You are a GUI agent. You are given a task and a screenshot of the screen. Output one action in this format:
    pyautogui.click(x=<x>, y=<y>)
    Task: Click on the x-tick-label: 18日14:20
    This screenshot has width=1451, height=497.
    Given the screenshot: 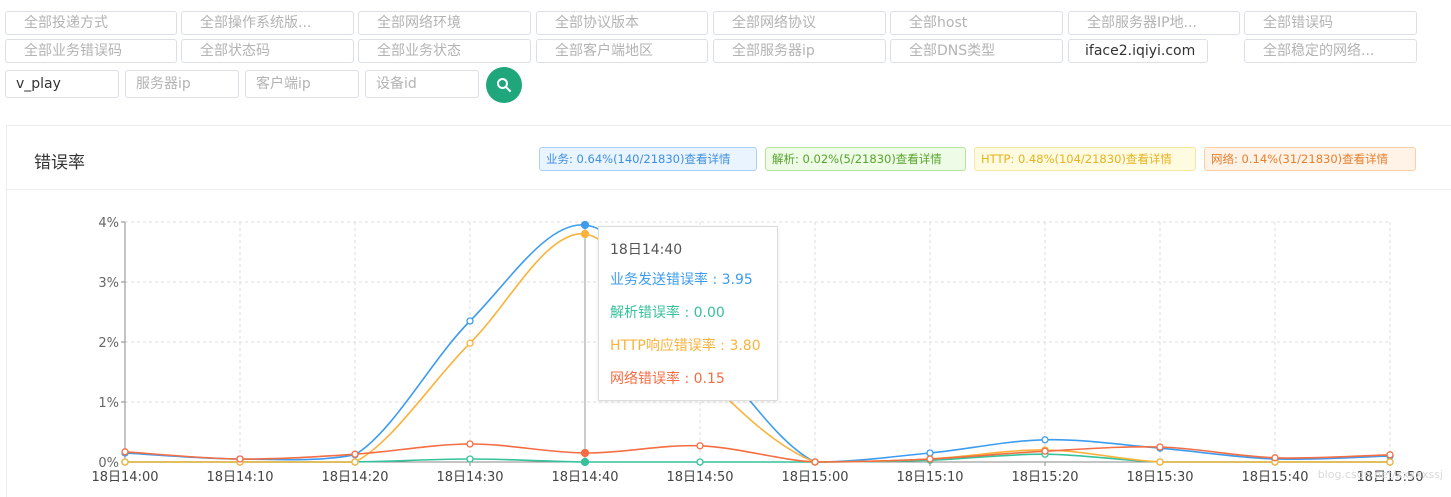 What is the action you would take?
    pyautogui.click(x=354, y=477)
    